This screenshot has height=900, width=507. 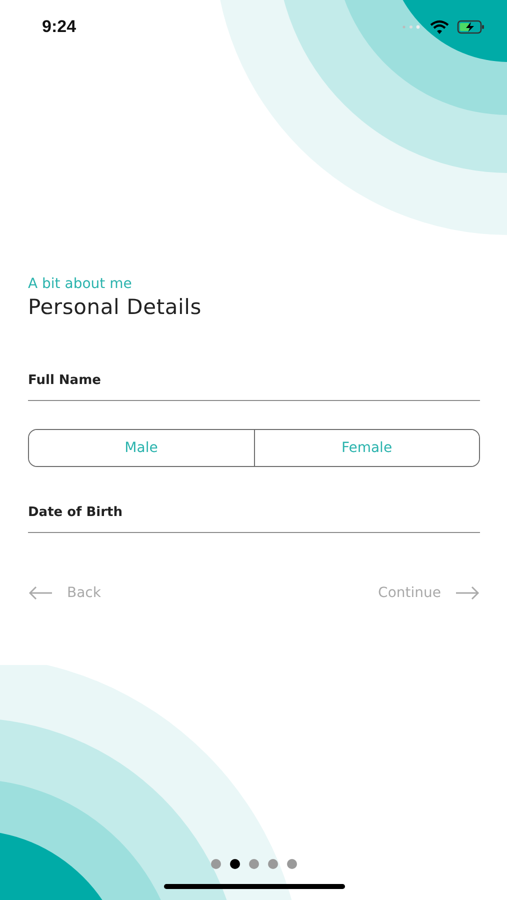 What do you see at coordinates (471, 27) in the screenshot?
I see `battery-charging-icon` at bounding box center [471, 27].